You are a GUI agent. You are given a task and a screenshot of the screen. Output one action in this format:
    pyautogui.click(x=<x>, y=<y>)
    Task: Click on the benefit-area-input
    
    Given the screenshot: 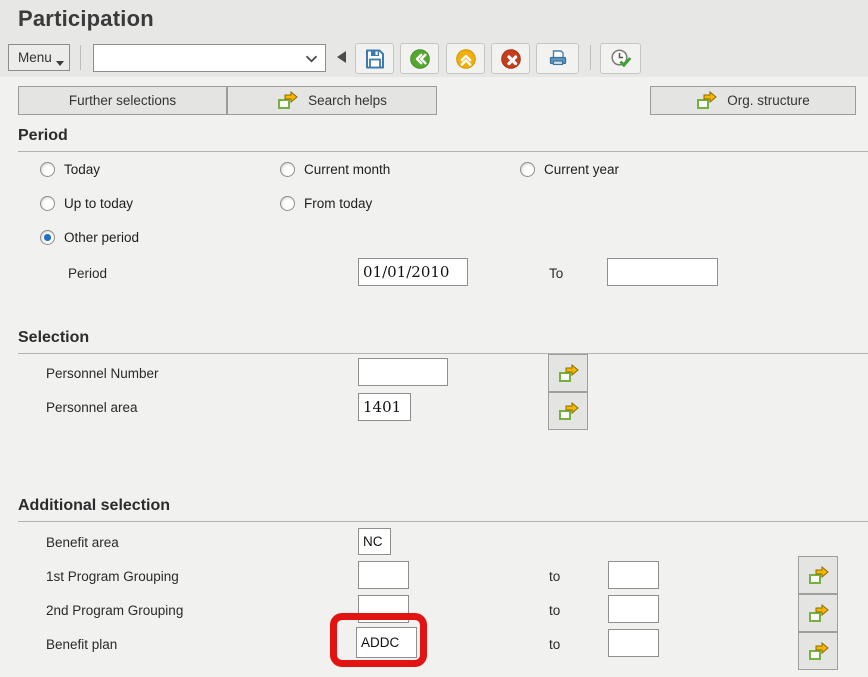 What is the action you would take?
    pyautogui.click(x=374, y=541)
    